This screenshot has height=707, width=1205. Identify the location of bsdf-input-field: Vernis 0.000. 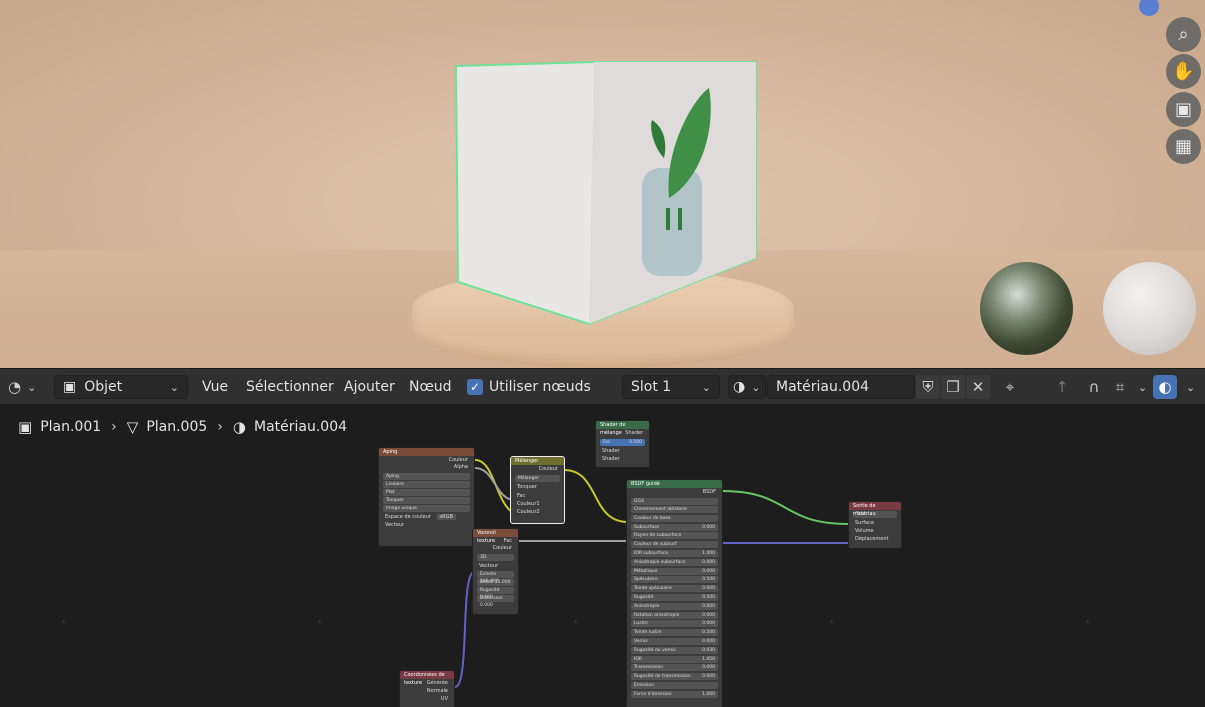
(674, 641).